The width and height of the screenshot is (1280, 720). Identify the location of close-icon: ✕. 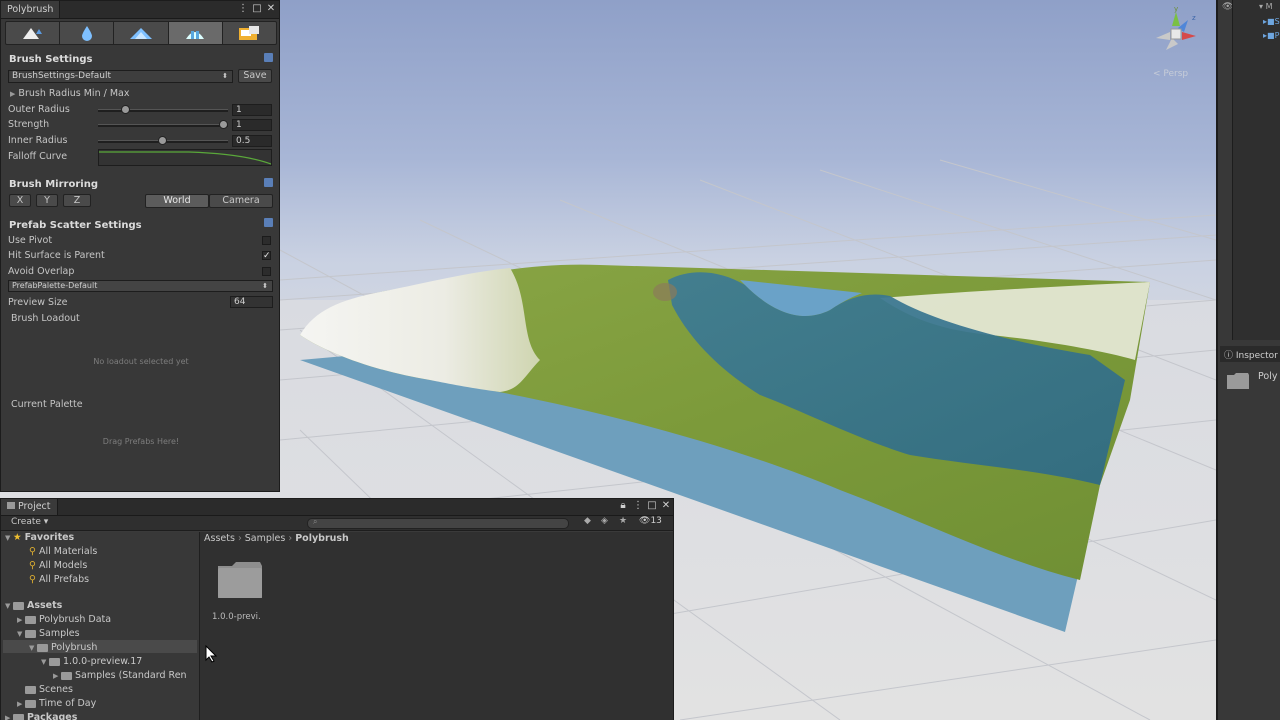
(271, 9).